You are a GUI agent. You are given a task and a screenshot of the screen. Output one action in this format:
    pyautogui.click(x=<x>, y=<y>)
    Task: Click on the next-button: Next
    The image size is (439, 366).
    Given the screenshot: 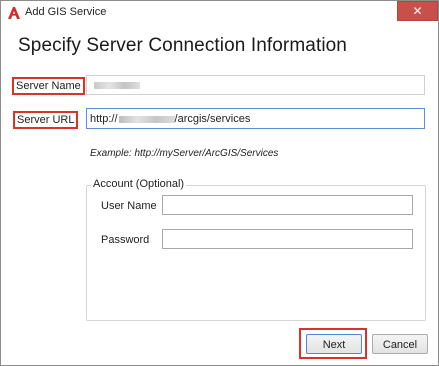 What is the action you would take?
    pyautogui.click(x=334, y=344)
    